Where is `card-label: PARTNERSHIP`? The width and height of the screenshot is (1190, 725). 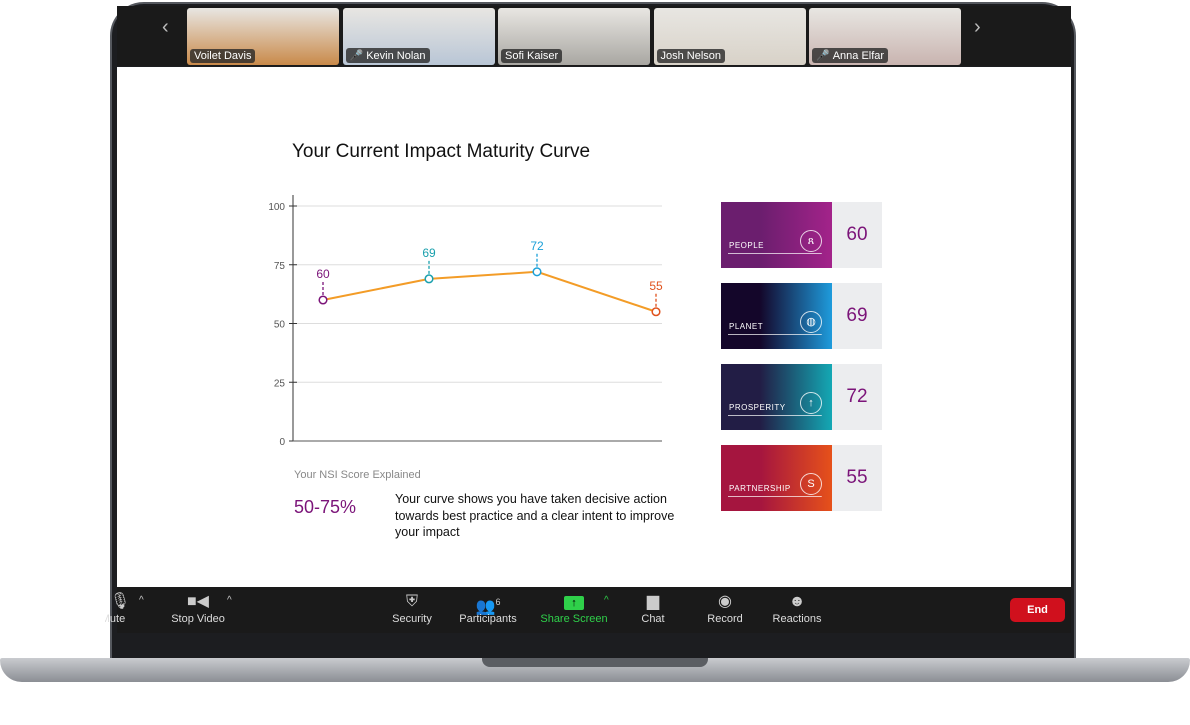
card-label: PARTNERSHIP is located at coordinates (760, 488).